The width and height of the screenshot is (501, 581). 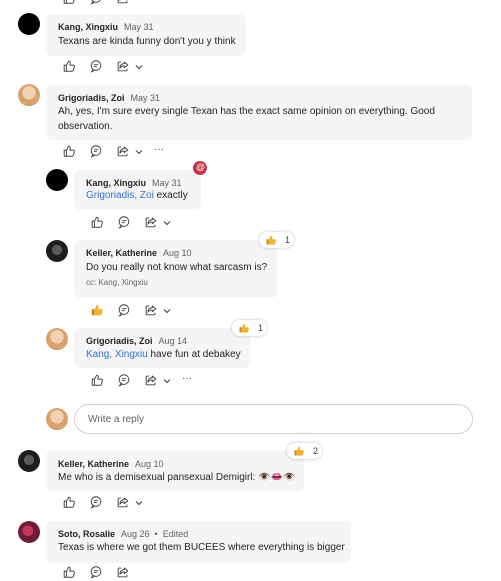 What do you see at coordinates (170, 195) in the screenshot?
I see `reply-text-body: exactly` at bounding box center [170, 195].